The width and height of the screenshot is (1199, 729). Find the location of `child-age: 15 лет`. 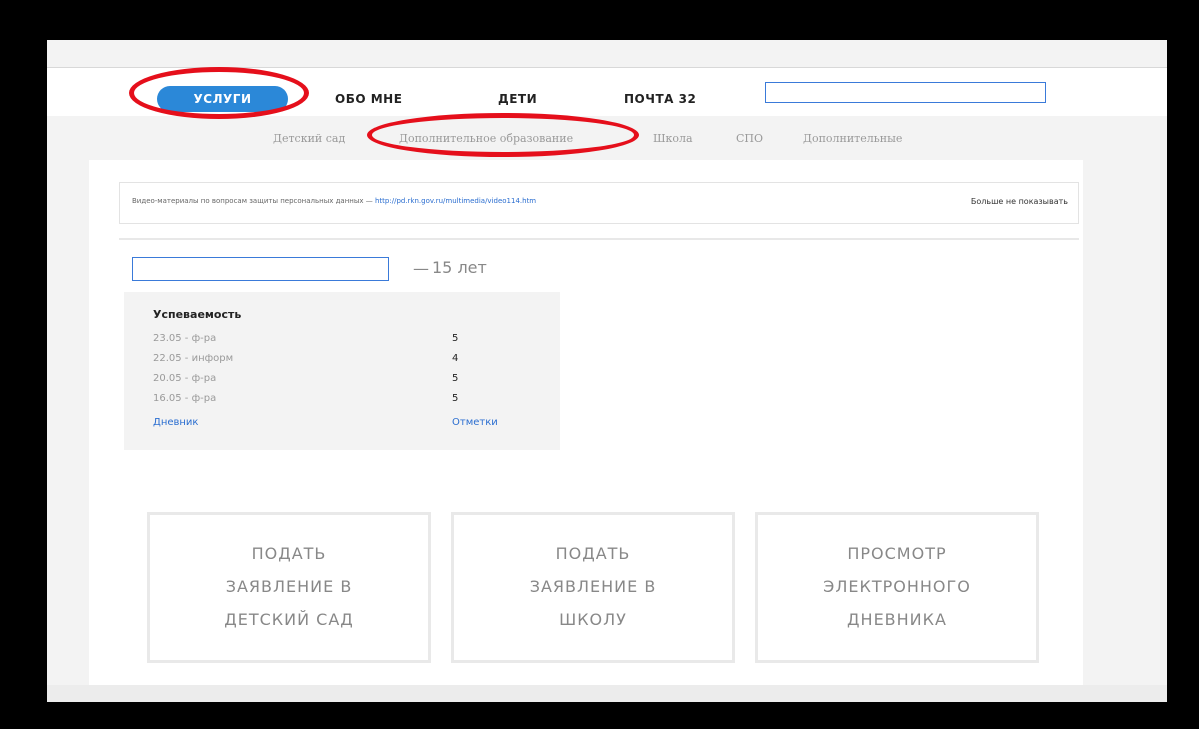

child-age: 15 лет is located at coordinates (459, 267).